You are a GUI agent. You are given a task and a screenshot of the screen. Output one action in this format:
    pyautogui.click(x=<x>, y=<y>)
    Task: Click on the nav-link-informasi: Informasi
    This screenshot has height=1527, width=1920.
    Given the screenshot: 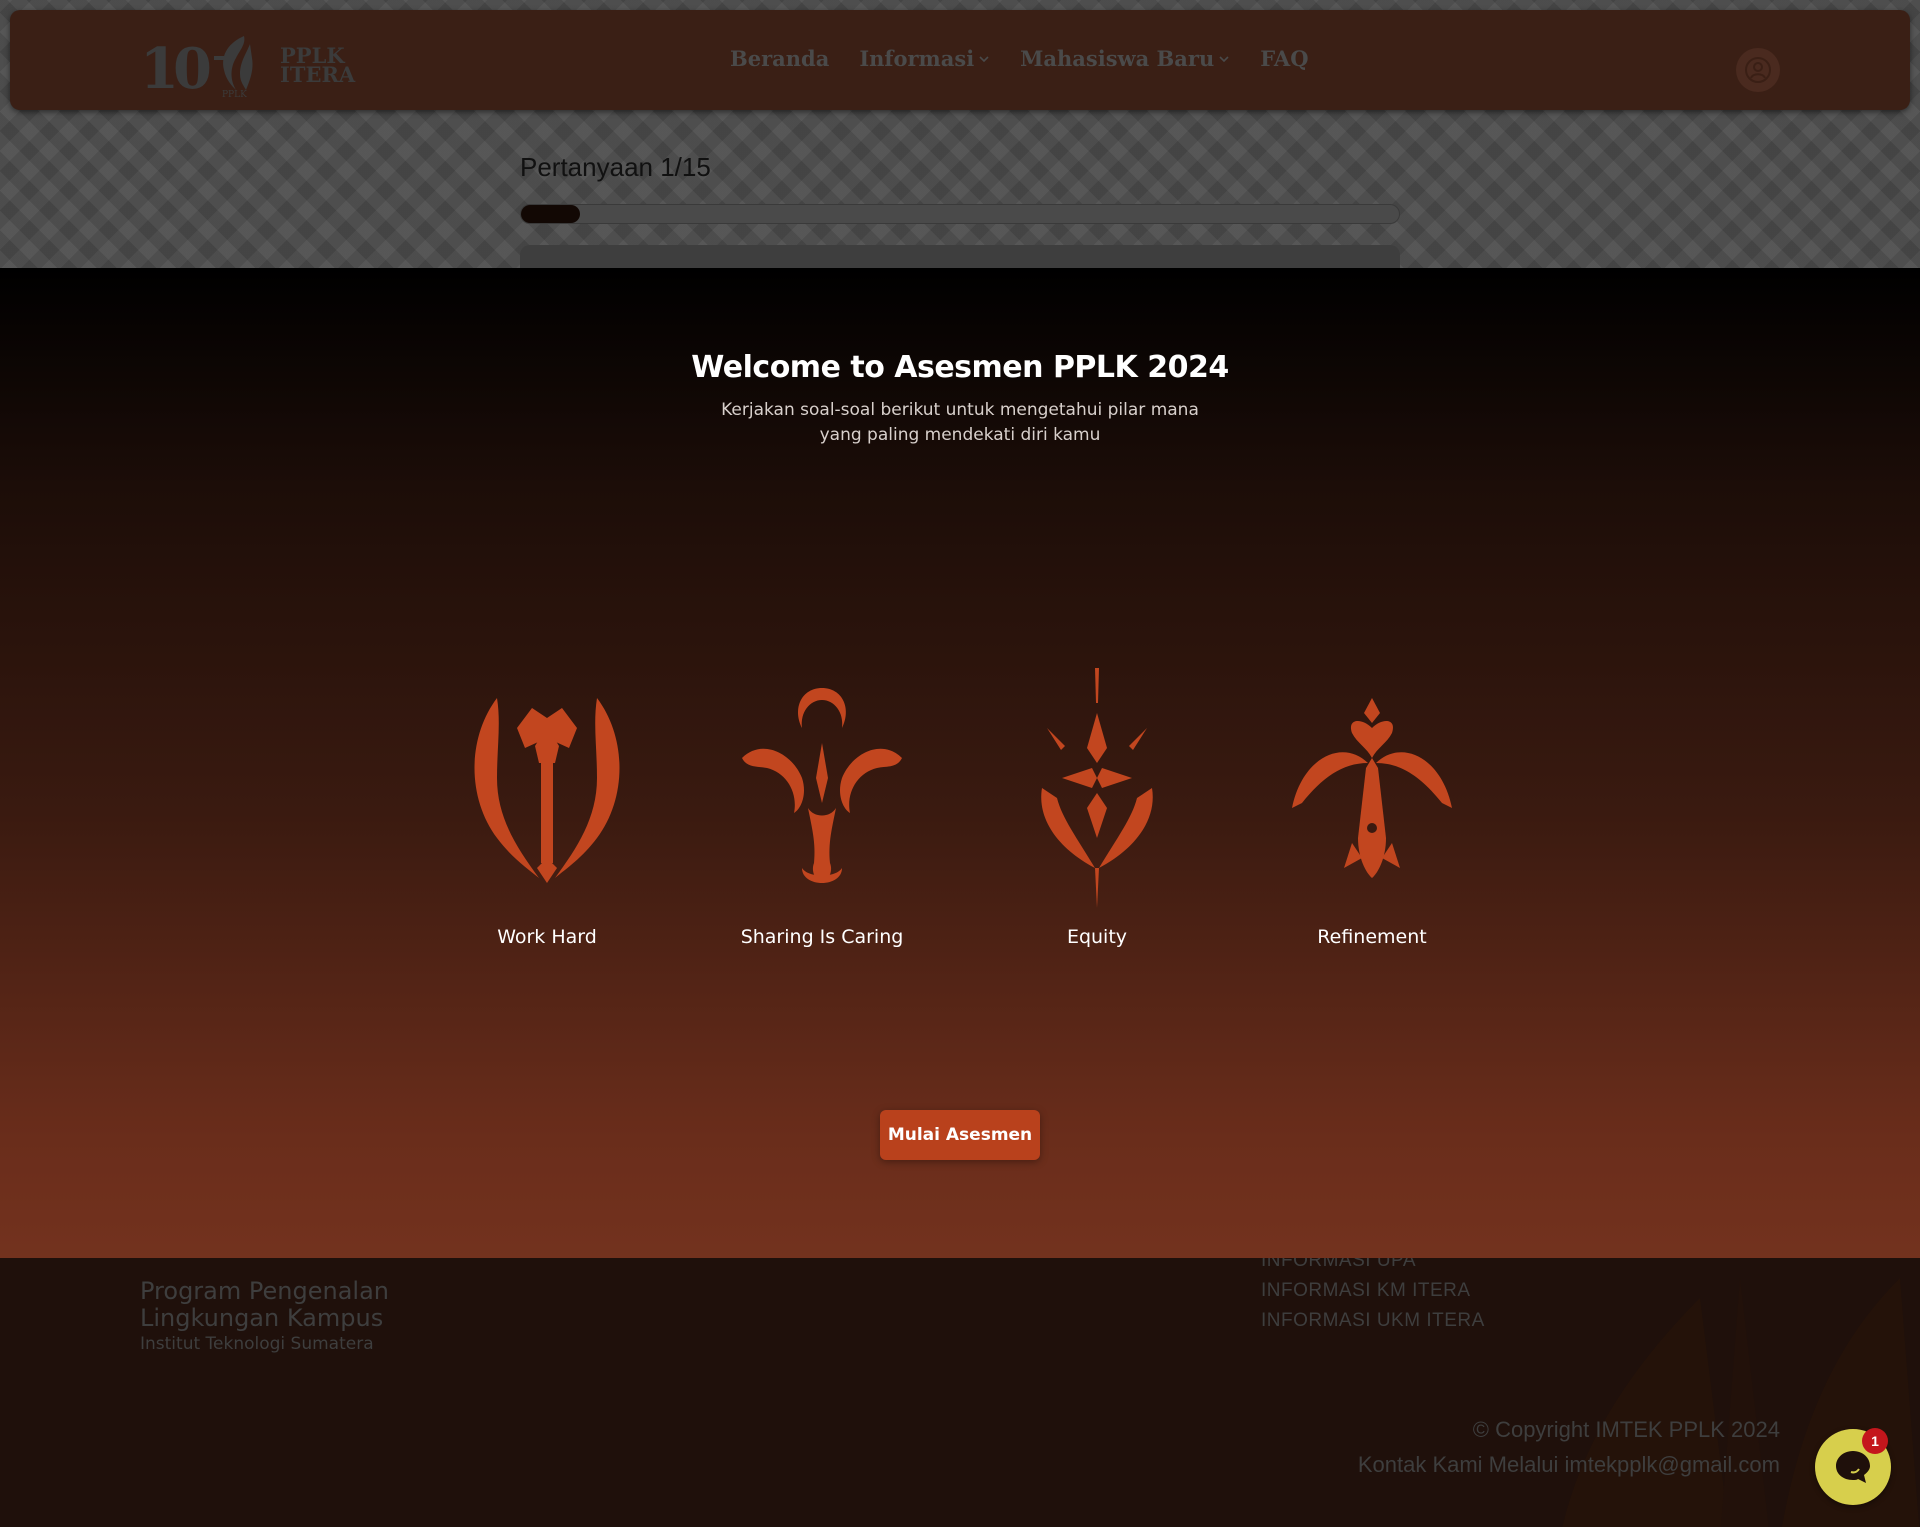 What is the action you would take?
    pyautogui.click(x=924, y=58)
    